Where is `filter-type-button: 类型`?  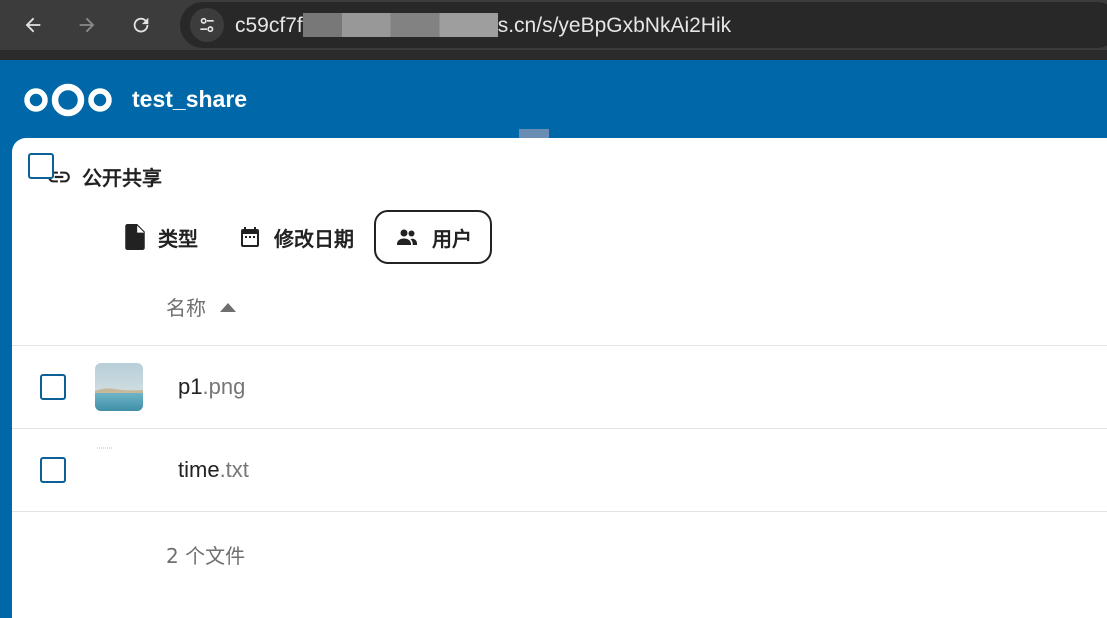
filter-type-button: 类型 is located at coordinates (161, 237).